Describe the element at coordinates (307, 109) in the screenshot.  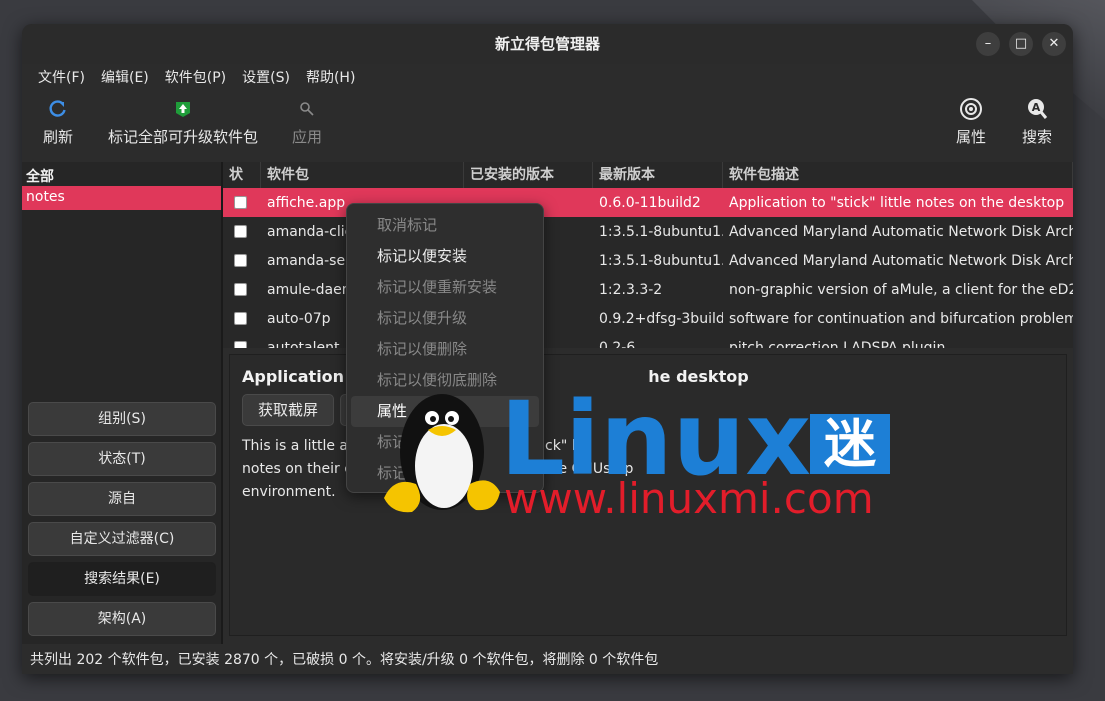
I see `apply-icon` at that location.